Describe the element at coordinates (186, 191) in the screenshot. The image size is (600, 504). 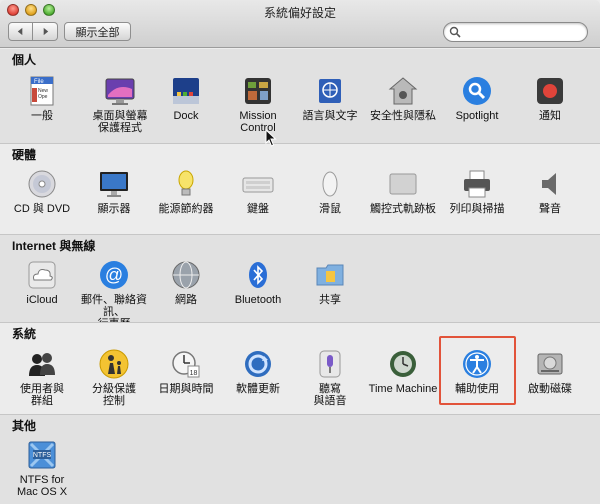
I see `pref-energy-saver: 能源節約器` at that location.